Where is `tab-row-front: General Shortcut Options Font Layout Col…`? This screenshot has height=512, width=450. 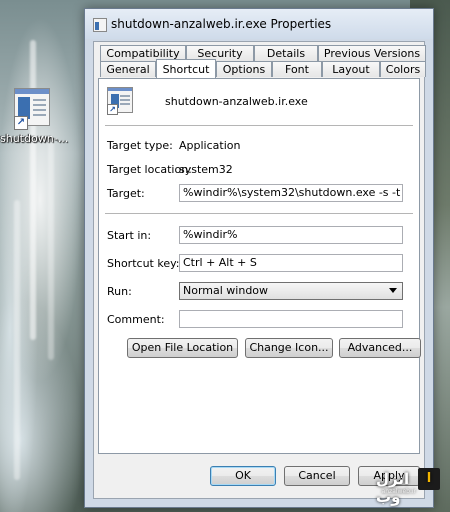 tab-row-front: General Shortcut Options Font Layout Col… is located at coordinates (263, 68).